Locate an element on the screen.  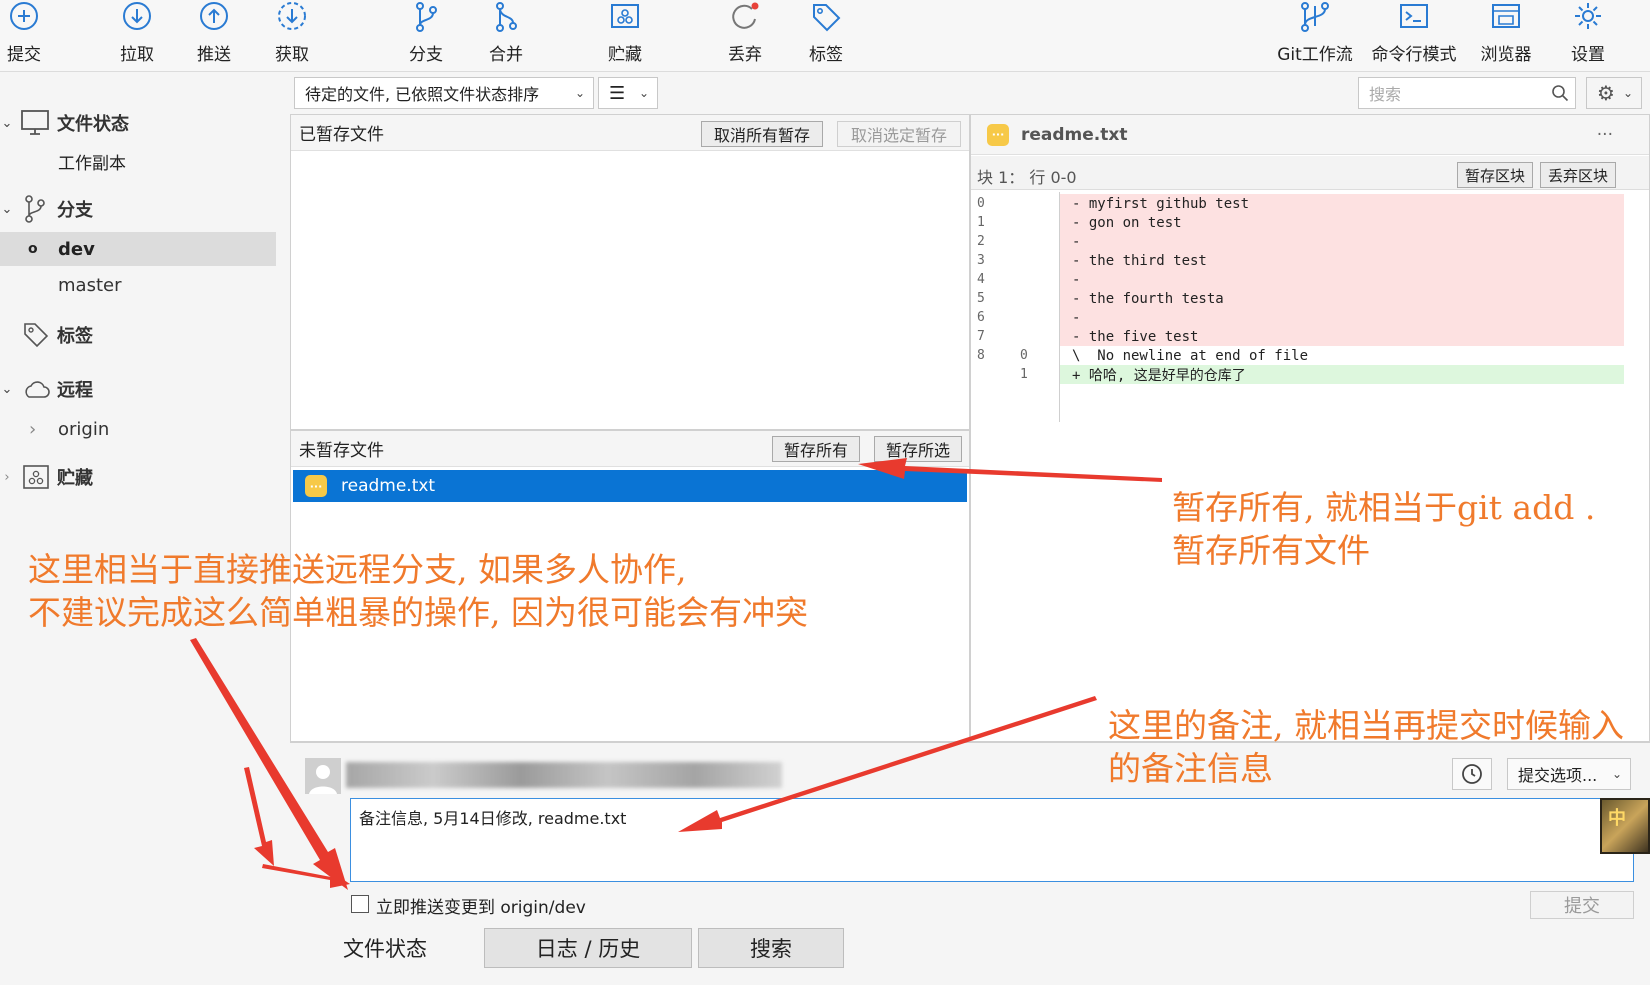
sidebar-label: master is located at coordinates (90, 285).